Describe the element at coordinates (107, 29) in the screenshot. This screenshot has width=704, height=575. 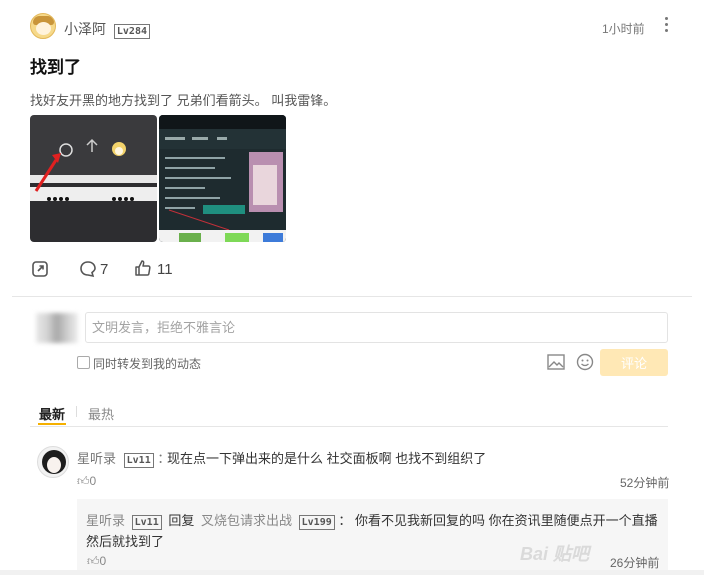
I see `author-name: 小泽阿 Lv284` at that location.